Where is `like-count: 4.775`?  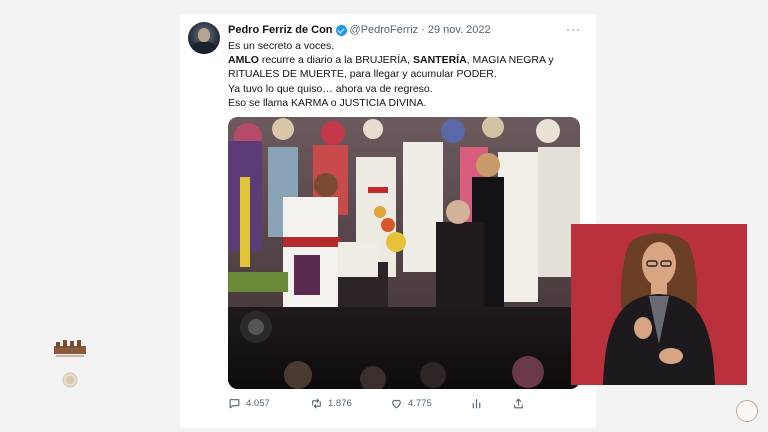
like-count: 4.775 is located at coordinates (420, 403).